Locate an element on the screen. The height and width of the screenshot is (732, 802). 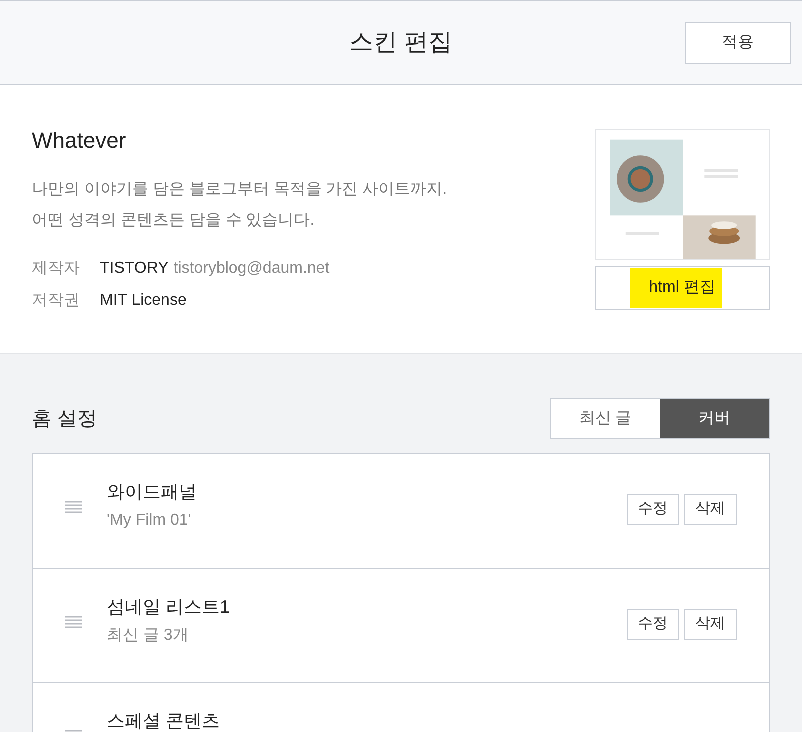
item-subtitle: 'My Film 01' is located at coordinates (149, 521).